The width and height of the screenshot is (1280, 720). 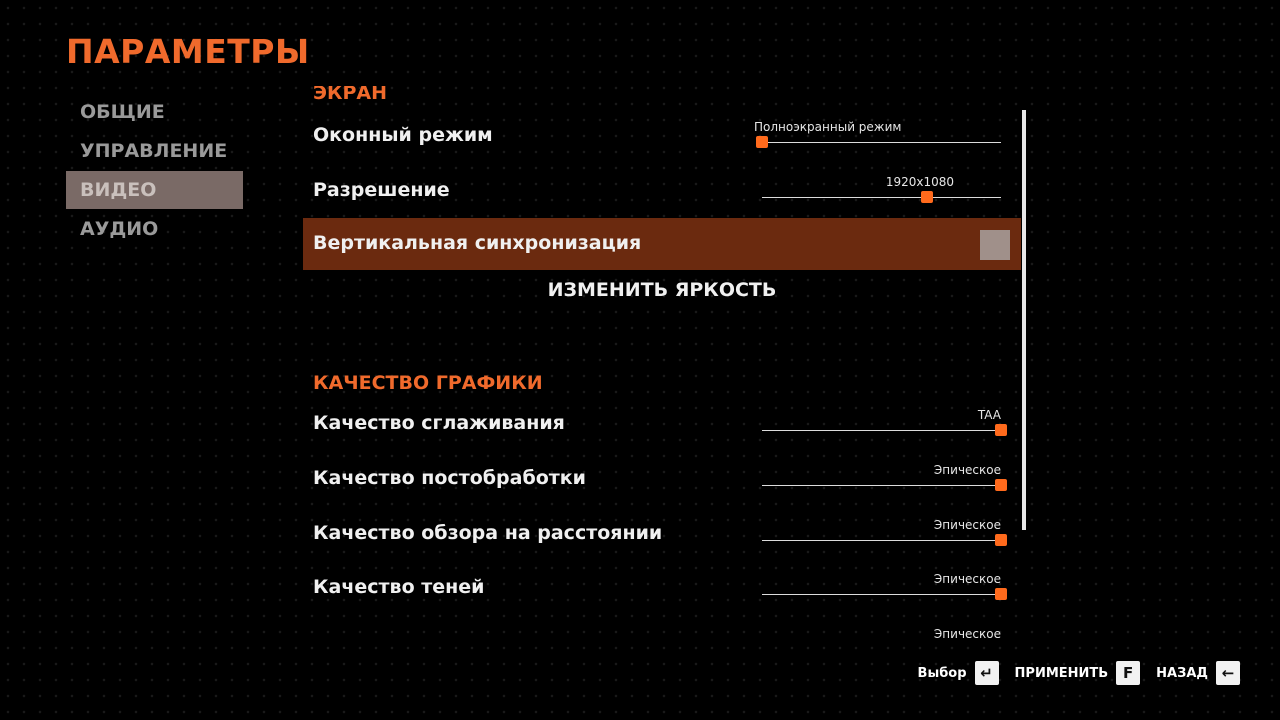 What do you see at coordinates (449, 478) in the screenshot?
I see `setting-label: Качество постобработки` at bounding box center [449, 478].